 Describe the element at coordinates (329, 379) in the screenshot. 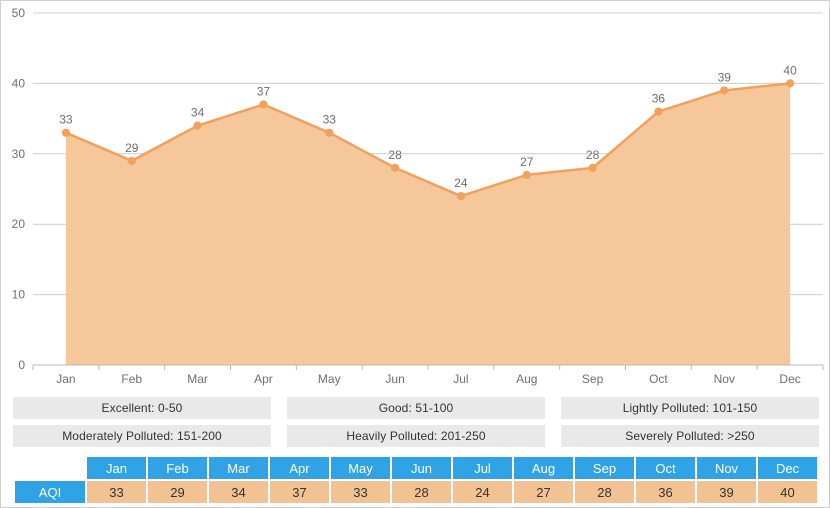

I see `x-axis-tick-label: May` at that location.